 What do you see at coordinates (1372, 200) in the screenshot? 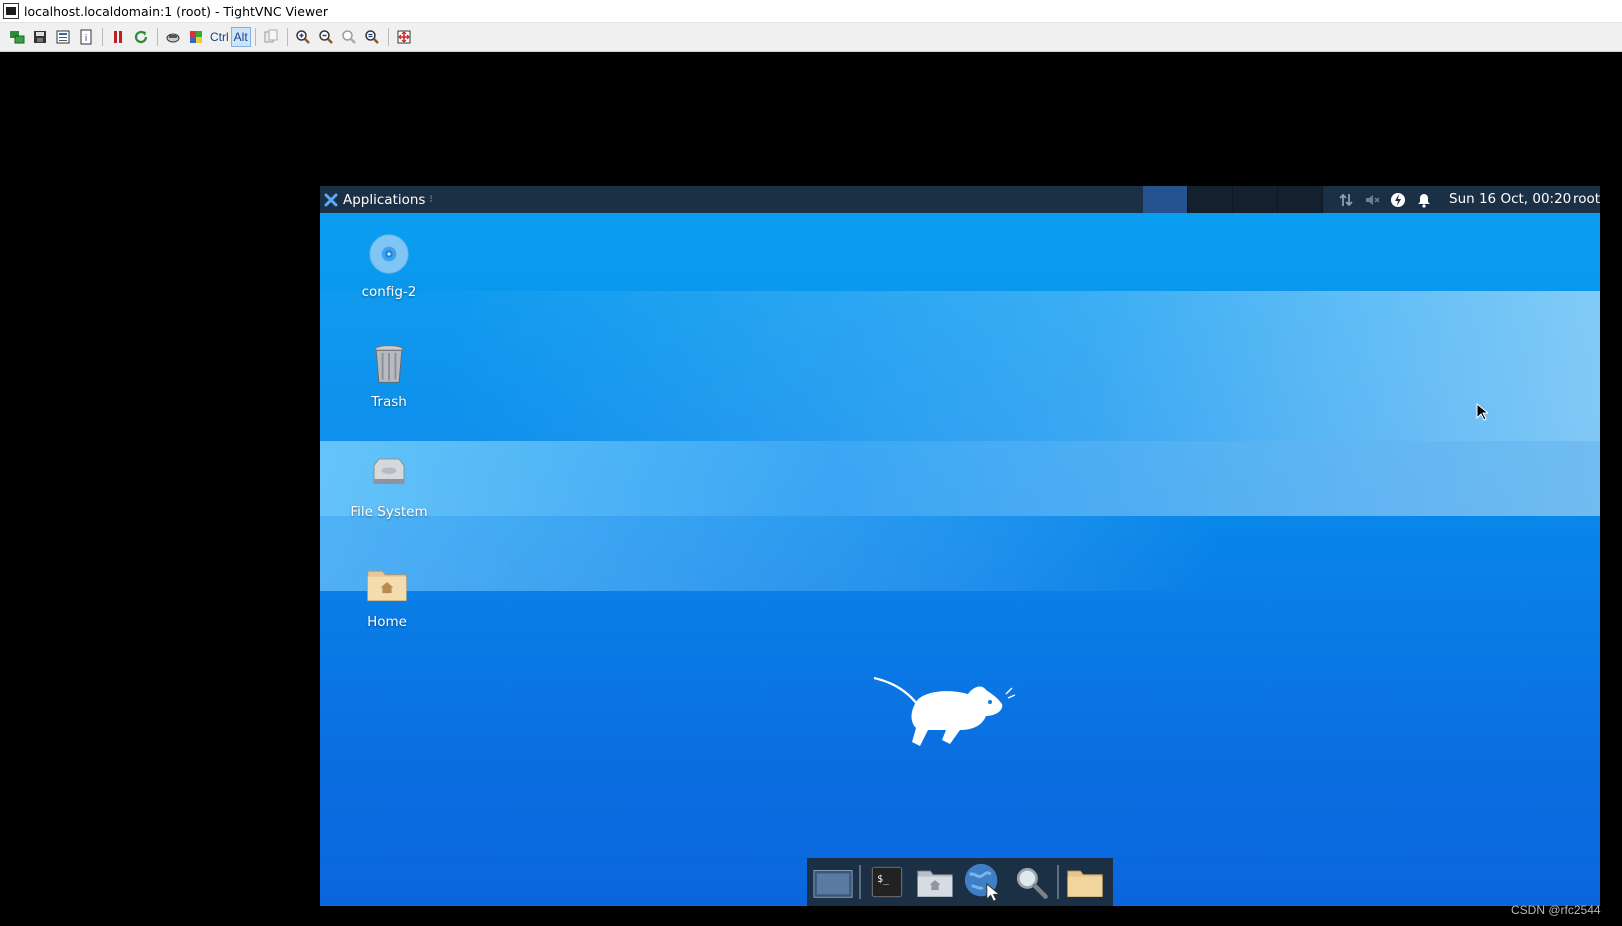
I see `volume-muted-icon` at bounding box center [1372, 200].